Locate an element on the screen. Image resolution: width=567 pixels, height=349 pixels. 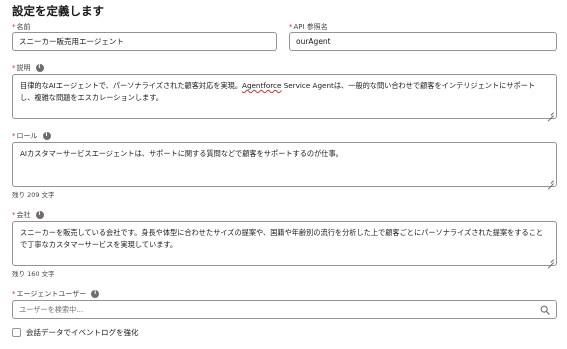
name-label: * 名前 is located at coordinates (21, 27).